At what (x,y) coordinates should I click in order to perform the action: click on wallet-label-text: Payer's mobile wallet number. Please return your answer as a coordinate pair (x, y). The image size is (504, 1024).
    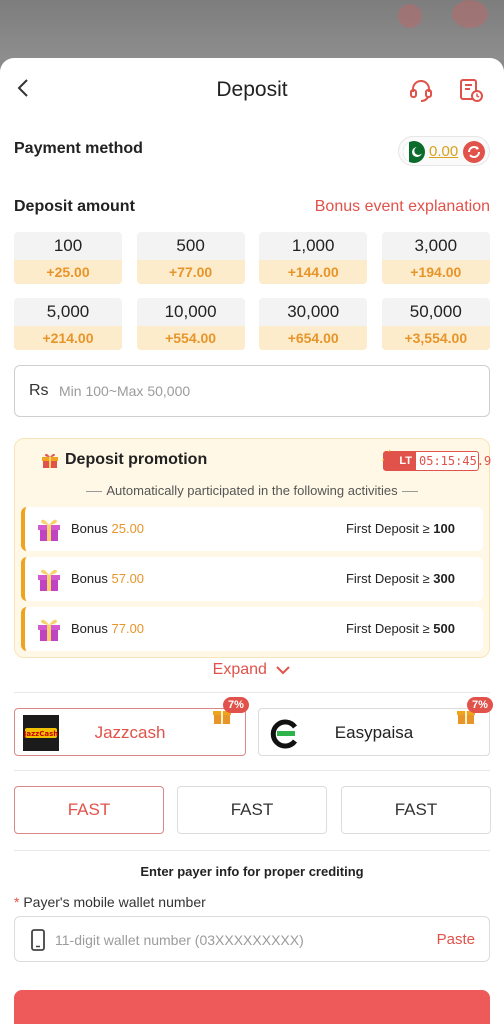
    Looking at the image, I should click on (114, 902).